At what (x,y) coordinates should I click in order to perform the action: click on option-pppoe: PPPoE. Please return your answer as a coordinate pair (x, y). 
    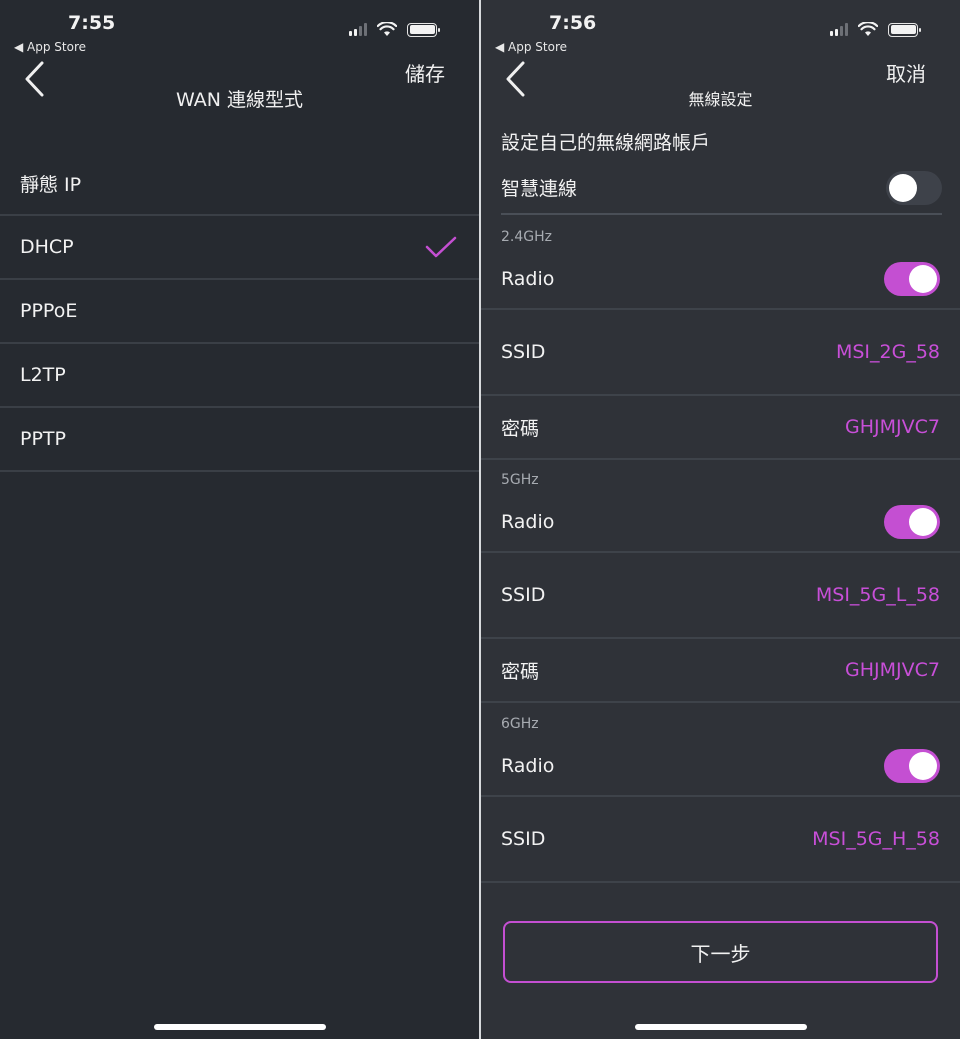
    Looking at the image, I should click on (239, 312).